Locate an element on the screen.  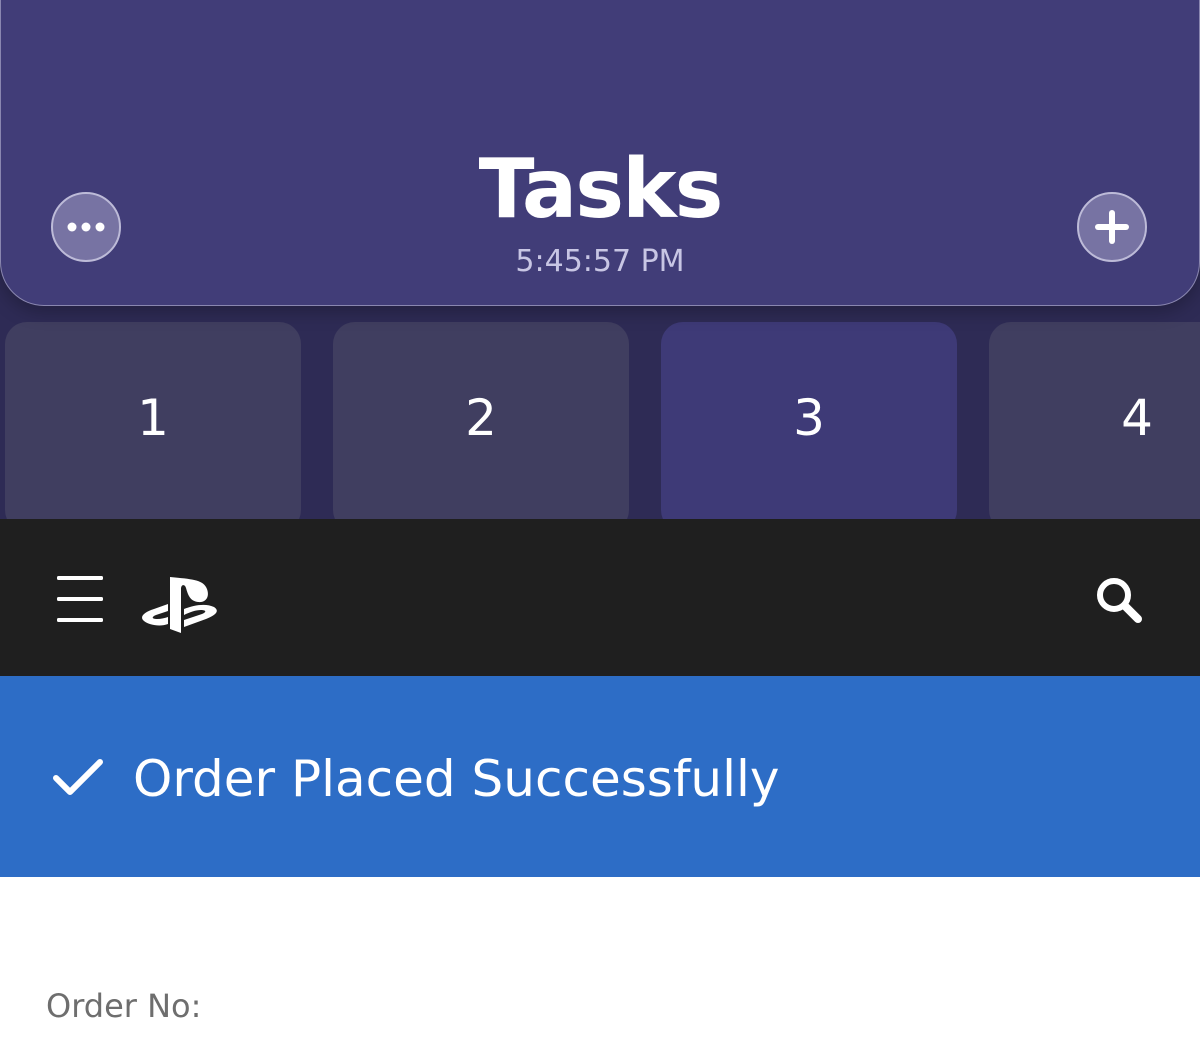
hamburger-icon is located at coordinates (80, 599).